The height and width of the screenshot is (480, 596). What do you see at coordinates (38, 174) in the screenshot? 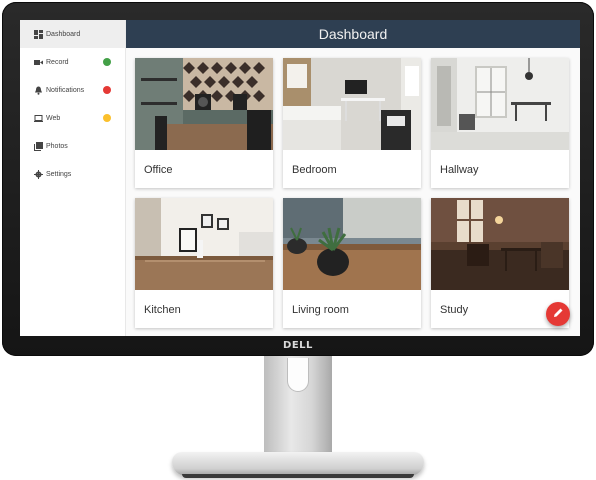
I see `gear-icon` at bounding box center [38, 174].